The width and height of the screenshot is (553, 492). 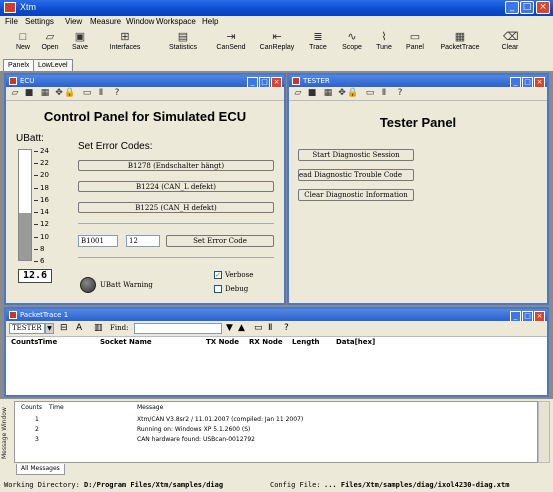 What do you see at coordinates (384, 37) in the screenshot?
I see `tune-icon: ⌇` at bounding box center [384, 37].